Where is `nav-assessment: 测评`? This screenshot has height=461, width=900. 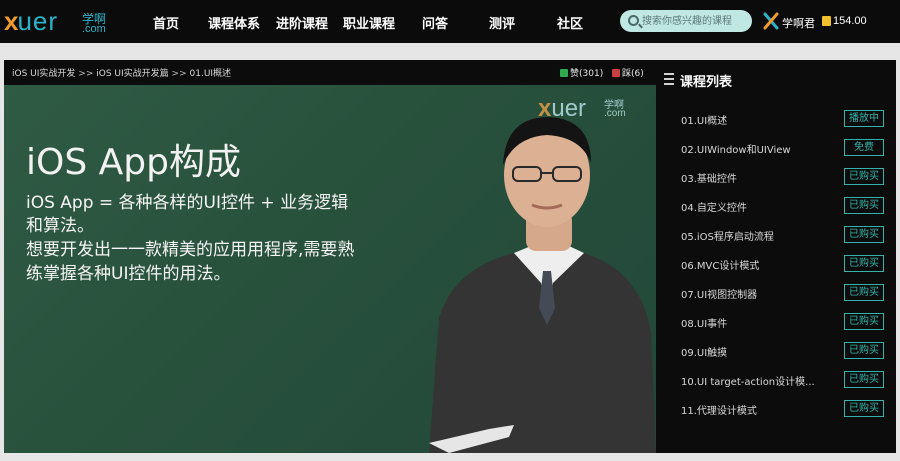 nav-assessment: 测评 is located at coordinates (502, 22).